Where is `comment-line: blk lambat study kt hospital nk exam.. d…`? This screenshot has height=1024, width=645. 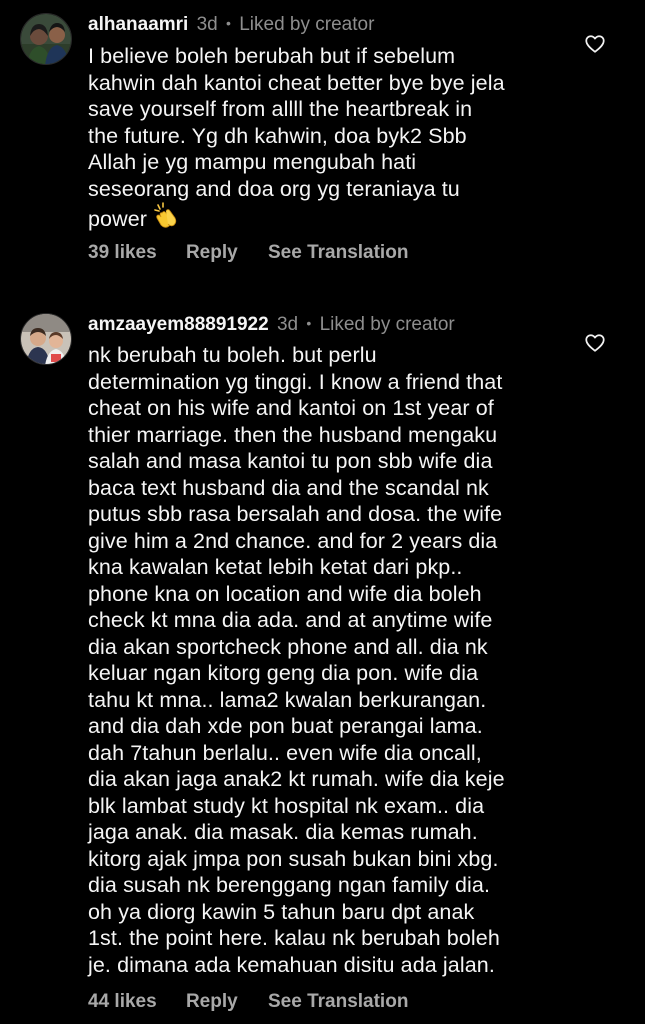
comment-line: blk lambat study kt hospital nk exam.. d… is located at coordinates (286, 805).